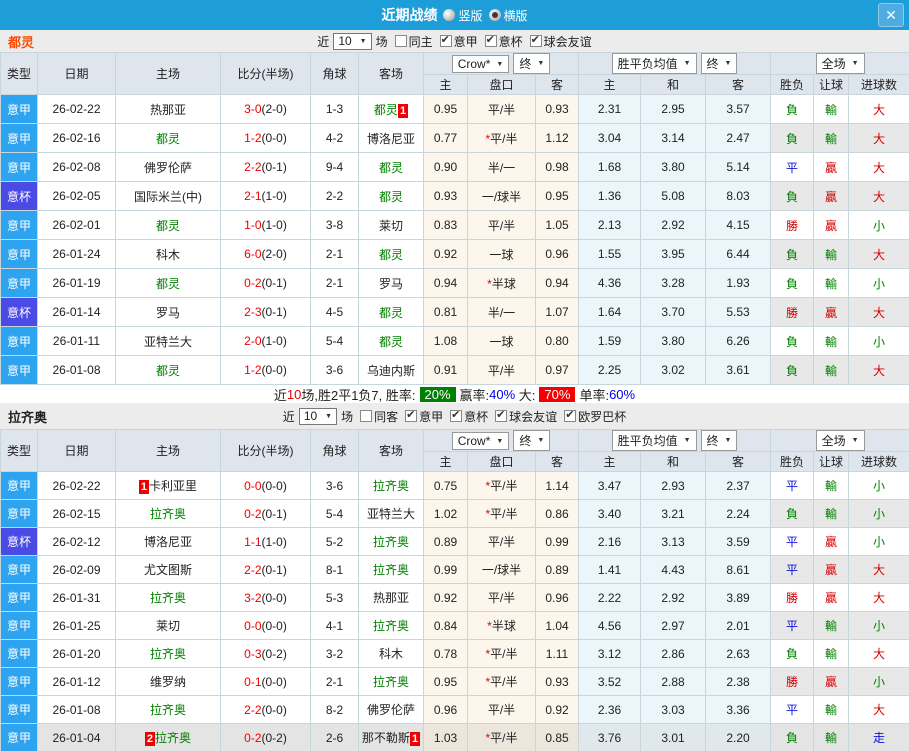 This screenshot has height=752, width=909. Describe the element at coordinates (168, 109) in the screenshot. I see `home-team: 热那亚` at that location.